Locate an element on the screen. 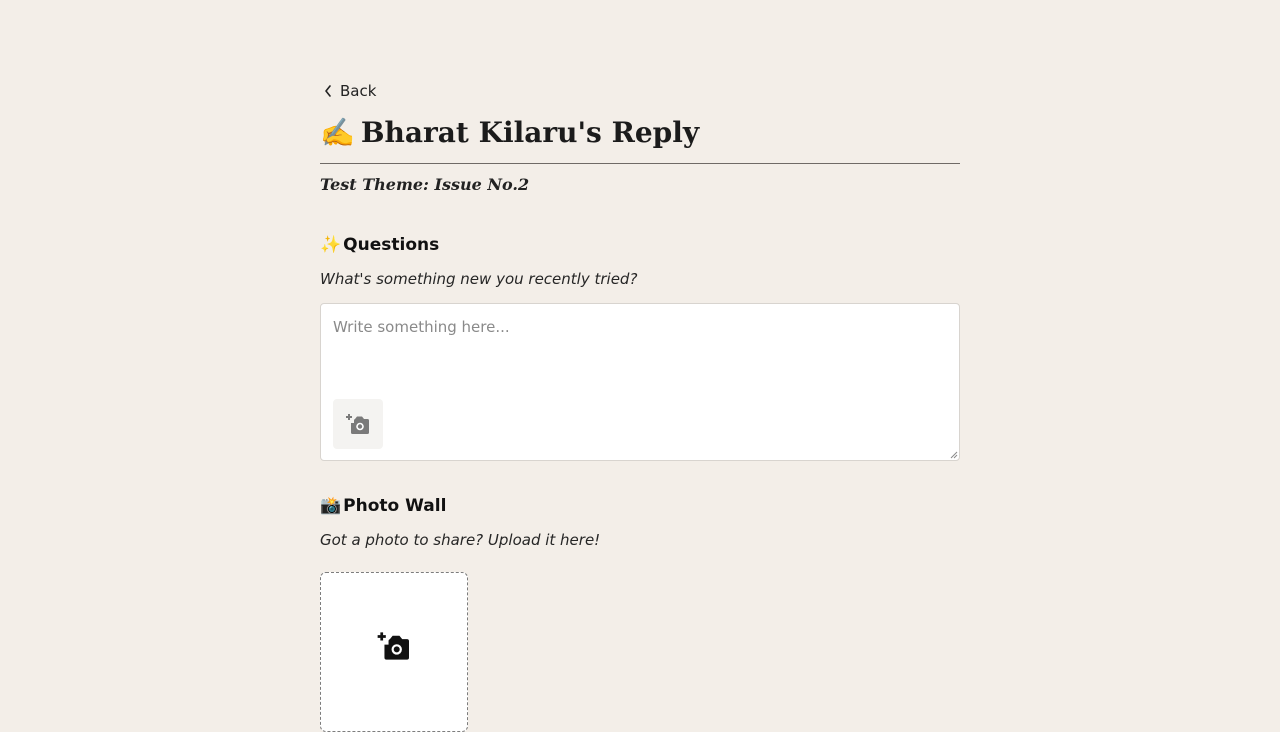 This screenshot has width=1280, height=732. camera-flash-icon: 📸 is located at coordinates (331, 506).